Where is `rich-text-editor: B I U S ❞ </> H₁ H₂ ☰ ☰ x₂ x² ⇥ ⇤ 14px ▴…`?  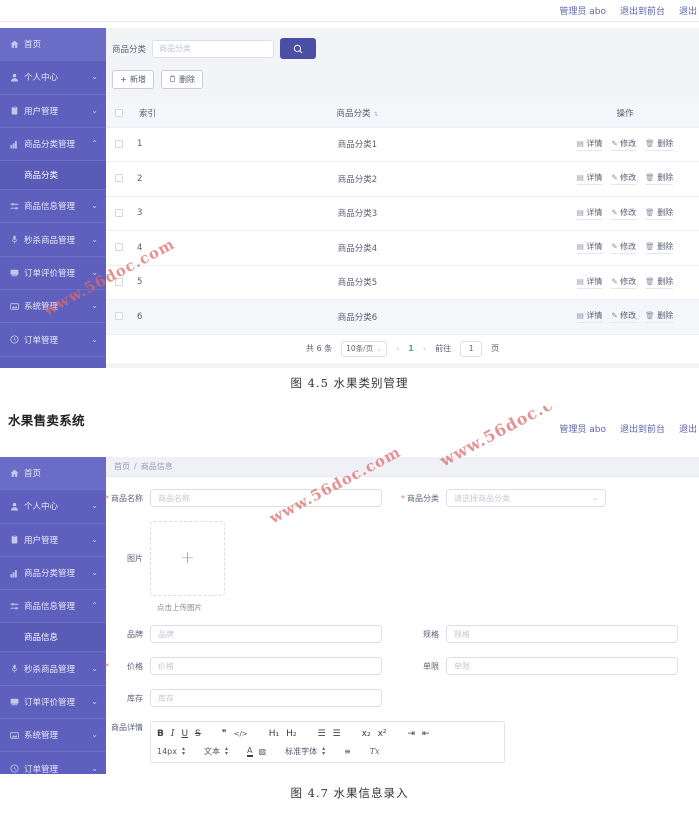 rich-text-editor: B I U S ❞ </> H₁ H₂ ☰ ☰ x₂ x² ⇥ ⇤ 14px ▴… is located at coordinates (327, 742).